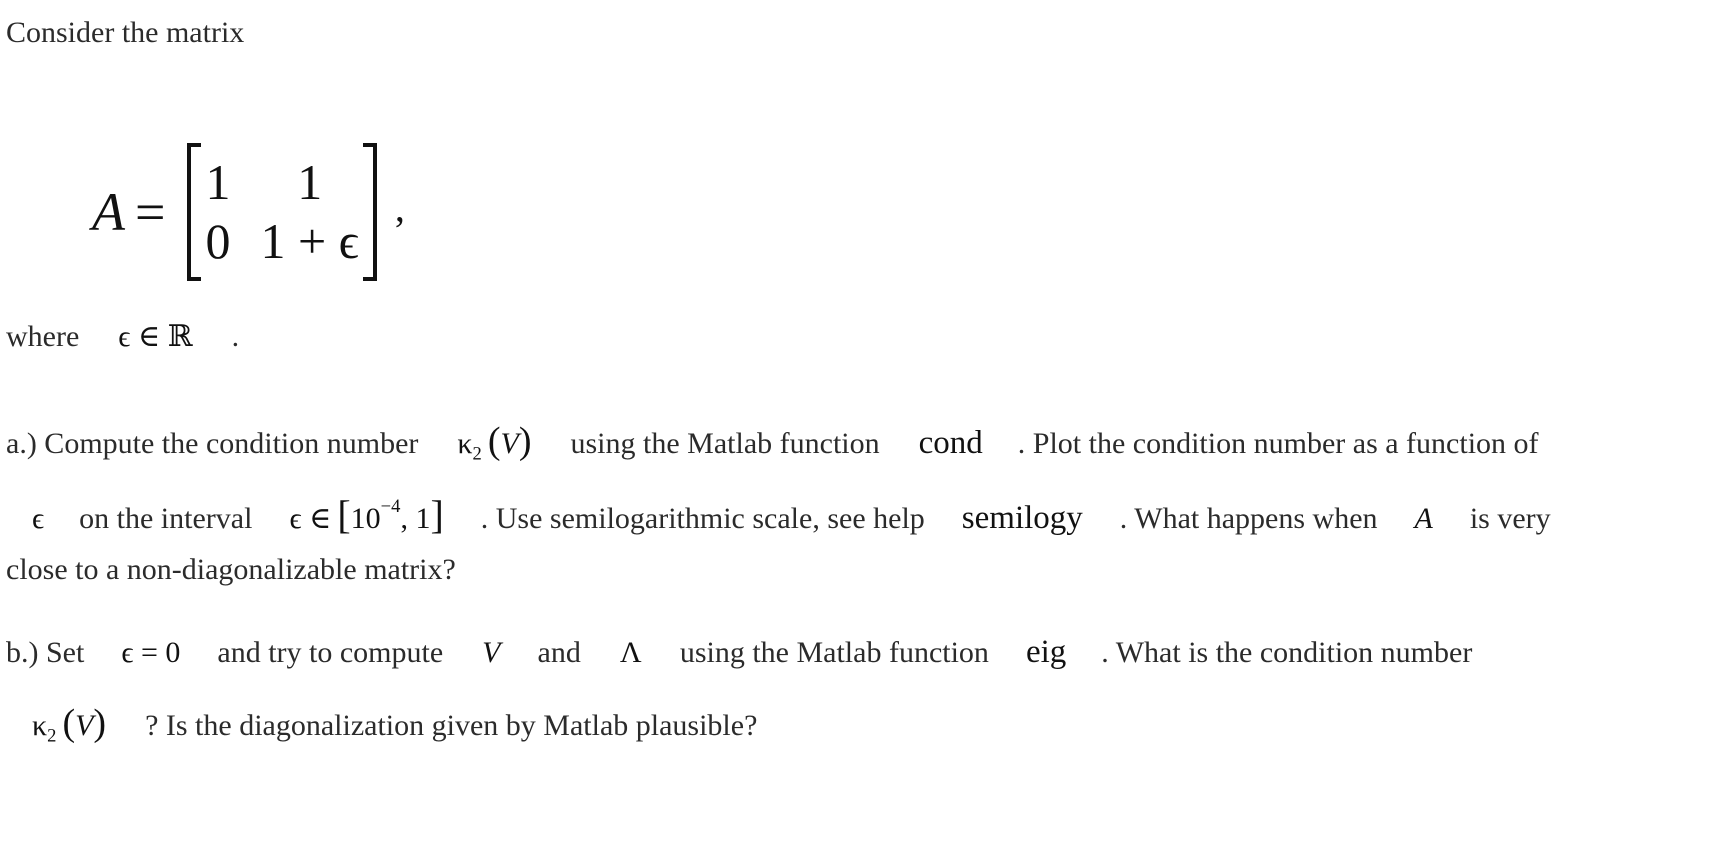  Describe the element at coordinates (834, 652) in the screenshot. I see `part-b-text-4: using the Matlab function` at that location.